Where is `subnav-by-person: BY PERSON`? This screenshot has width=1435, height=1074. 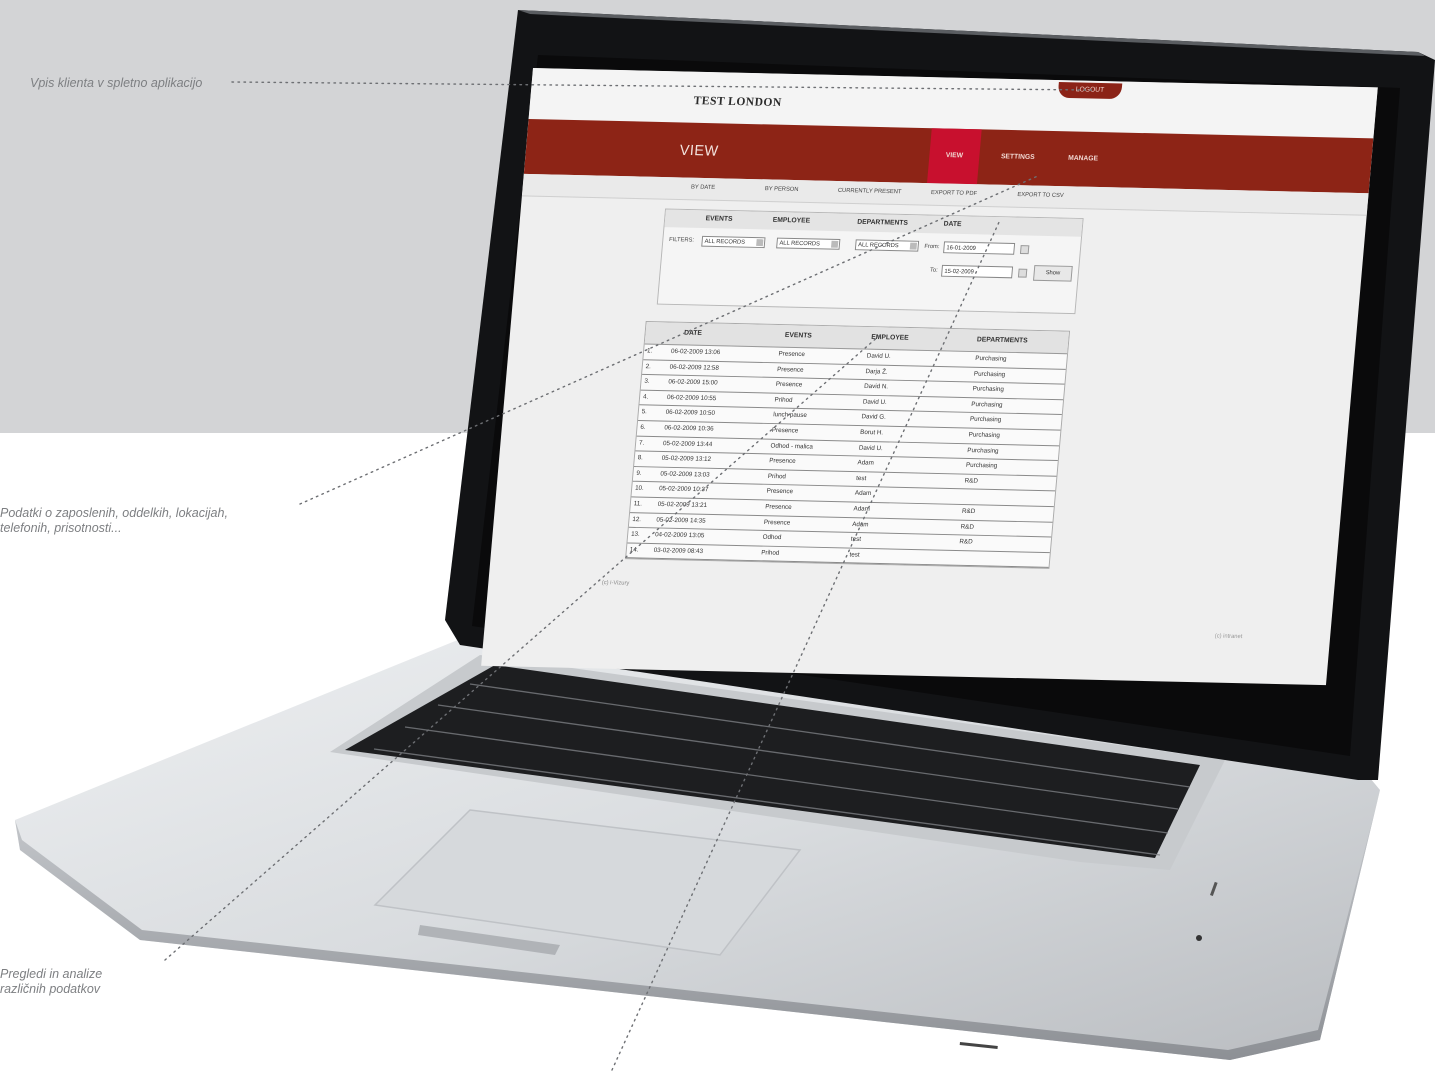
subnav-by-person: BY PERSON is located at coordinates (782, 189).